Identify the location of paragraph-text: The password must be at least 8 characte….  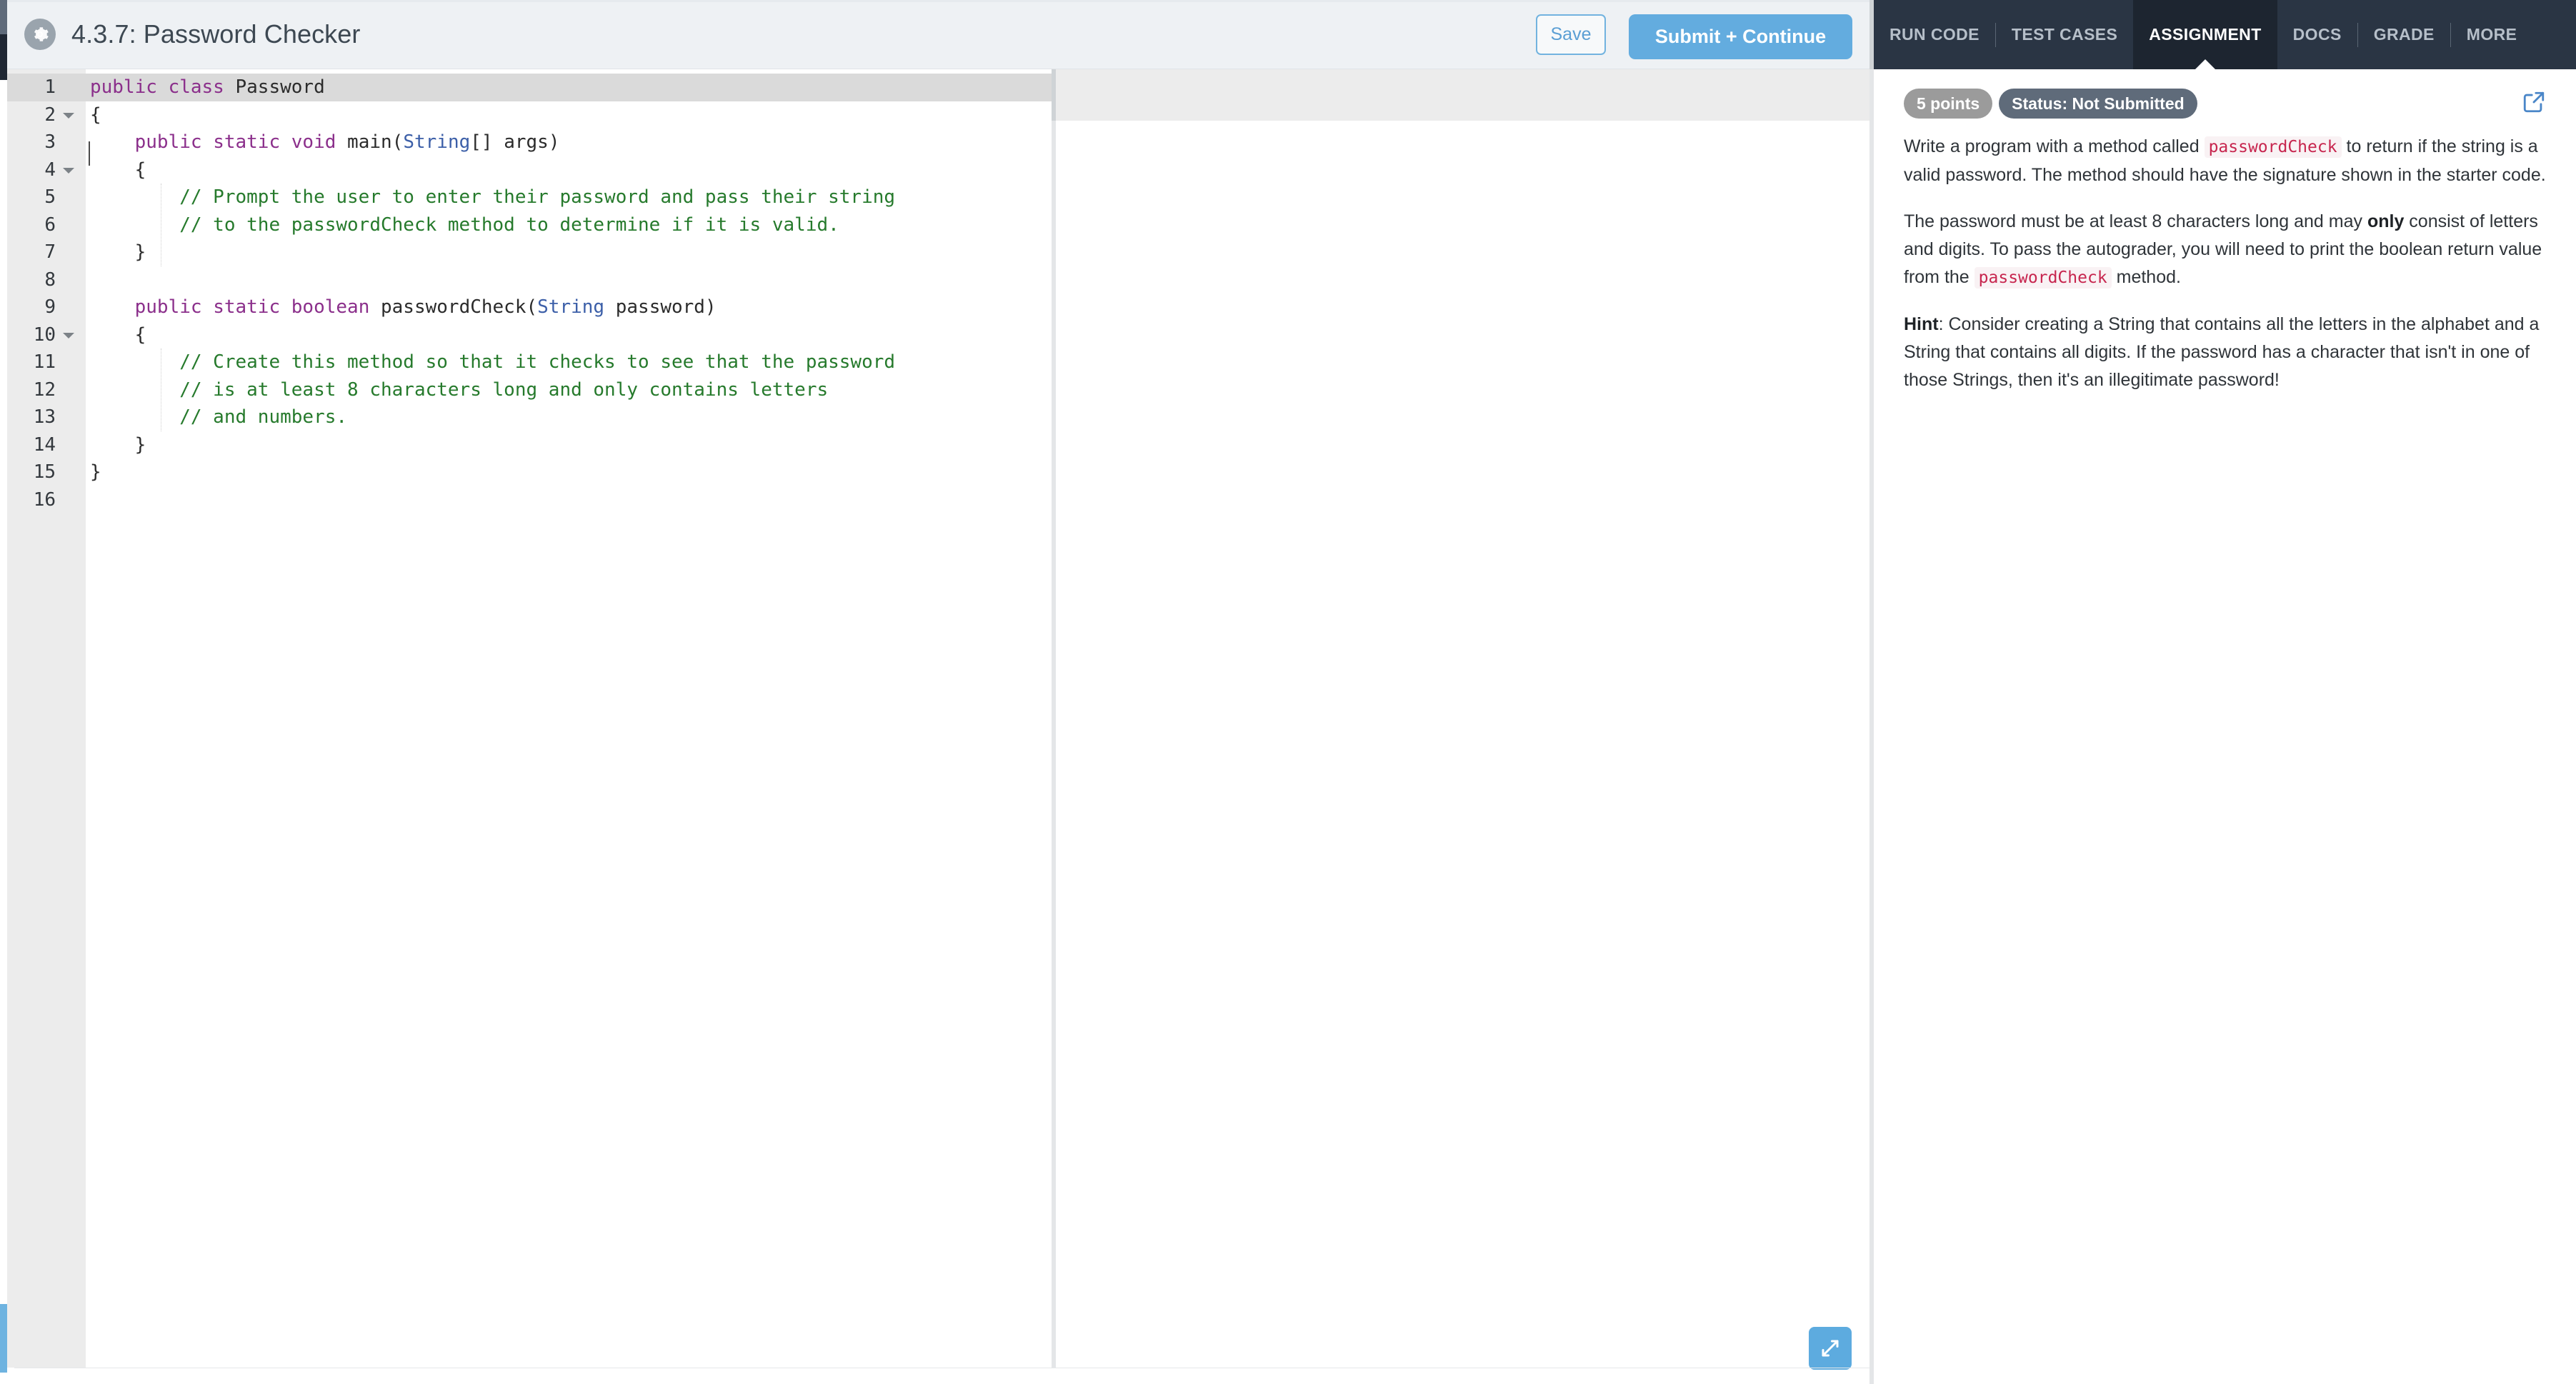
(2136, 221).